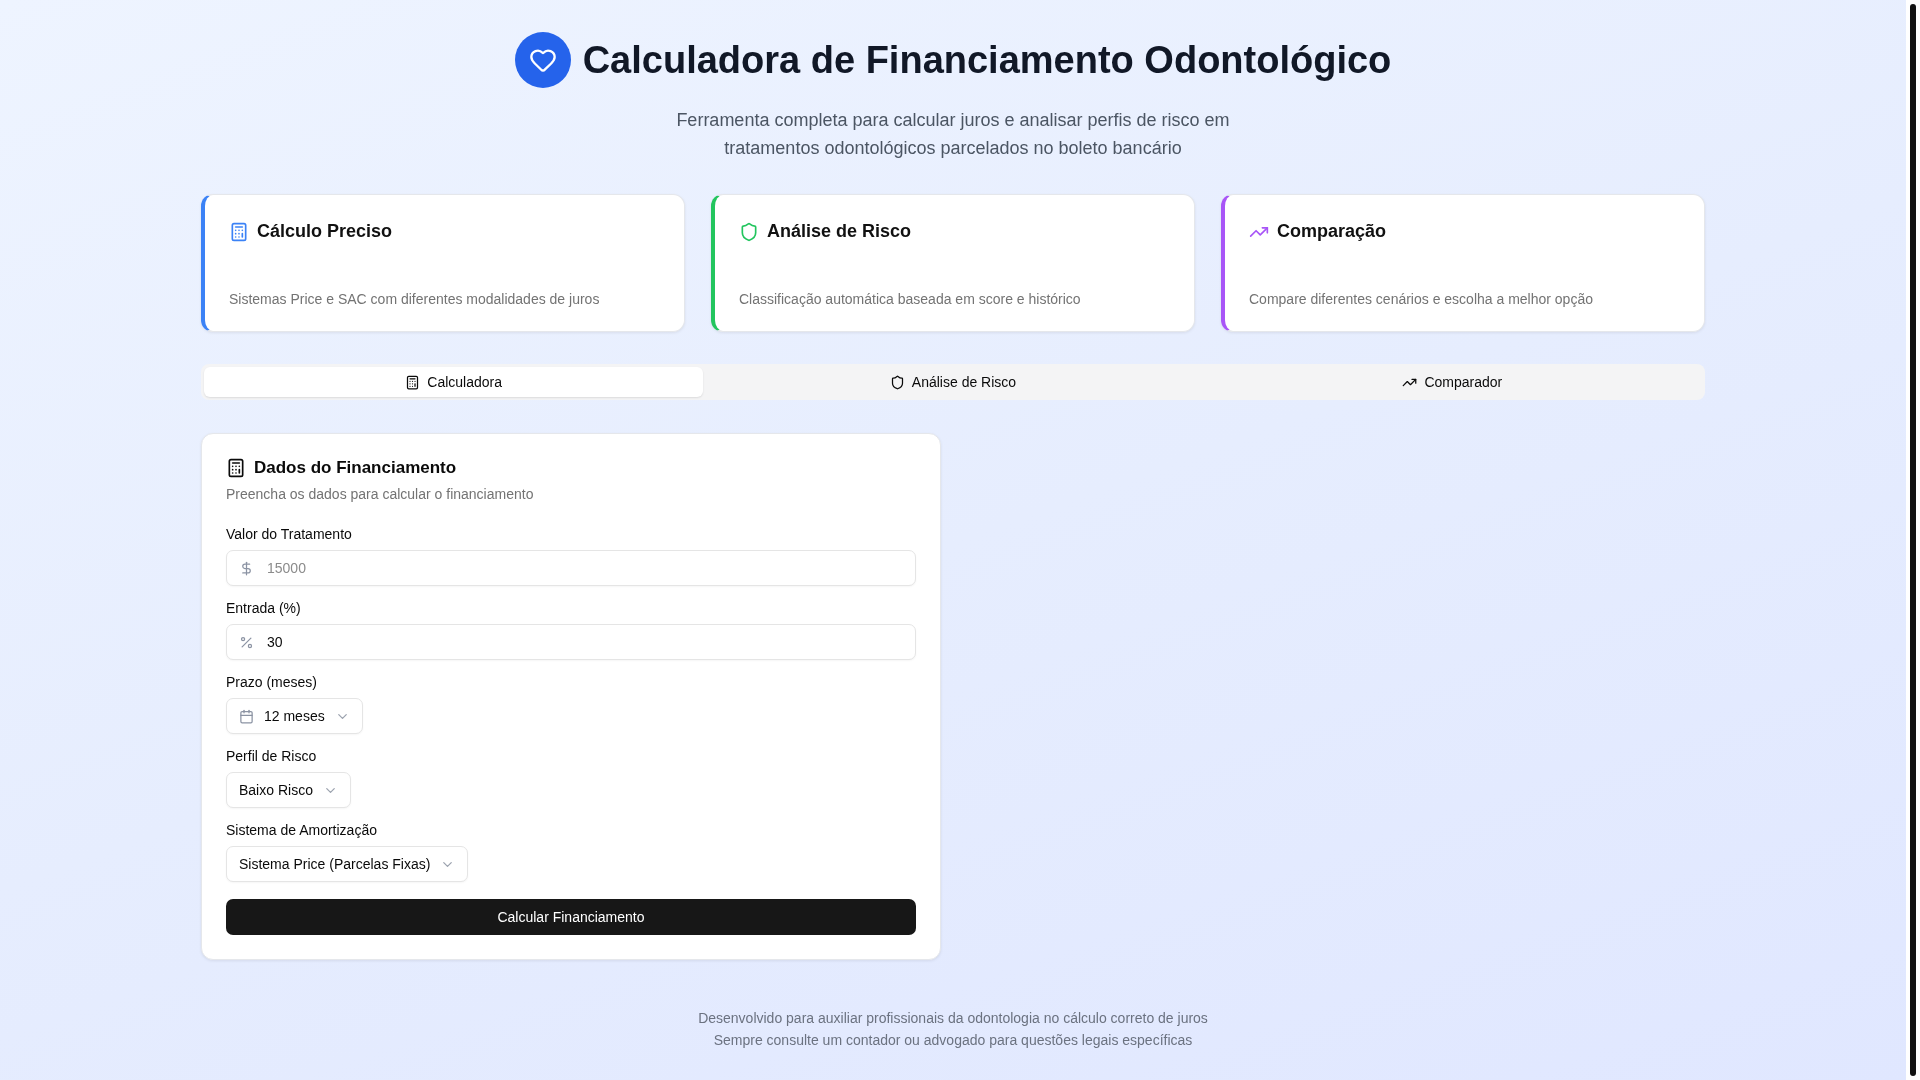  I want to click on feature-description: Sistemas Price e SAC com diferentes modalidades de juros, so click(415, 299).